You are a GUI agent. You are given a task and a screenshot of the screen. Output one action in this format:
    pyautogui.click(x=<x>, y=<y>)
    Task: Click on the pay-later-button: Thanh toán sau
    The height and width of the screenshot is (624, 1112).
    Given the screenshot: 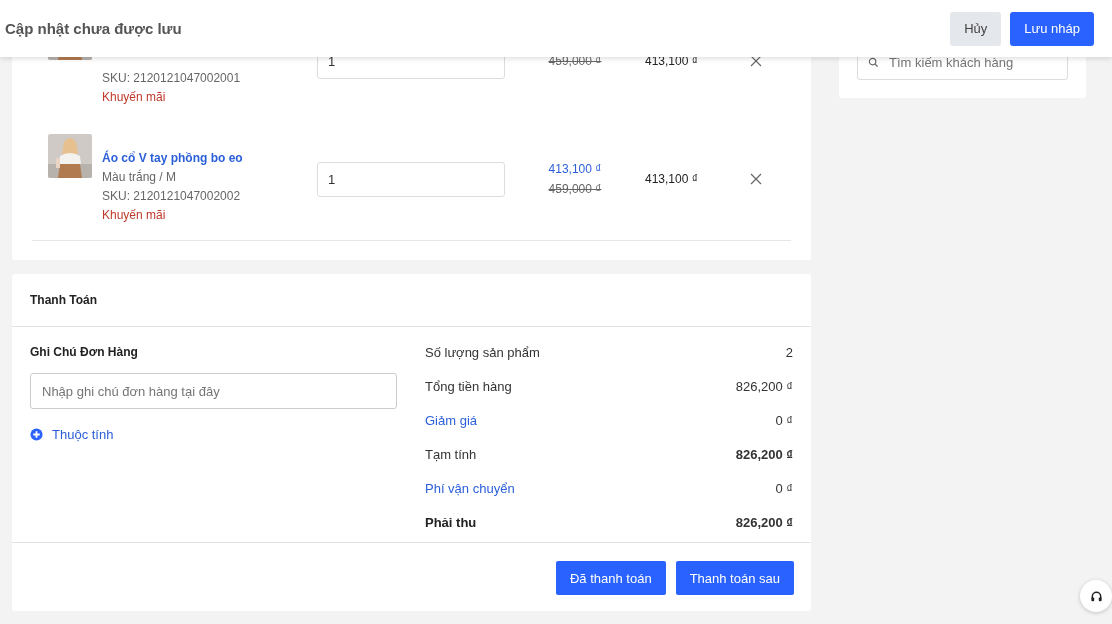 What is the action you would take?
    pyautogui.click(x=734, y=578)
    